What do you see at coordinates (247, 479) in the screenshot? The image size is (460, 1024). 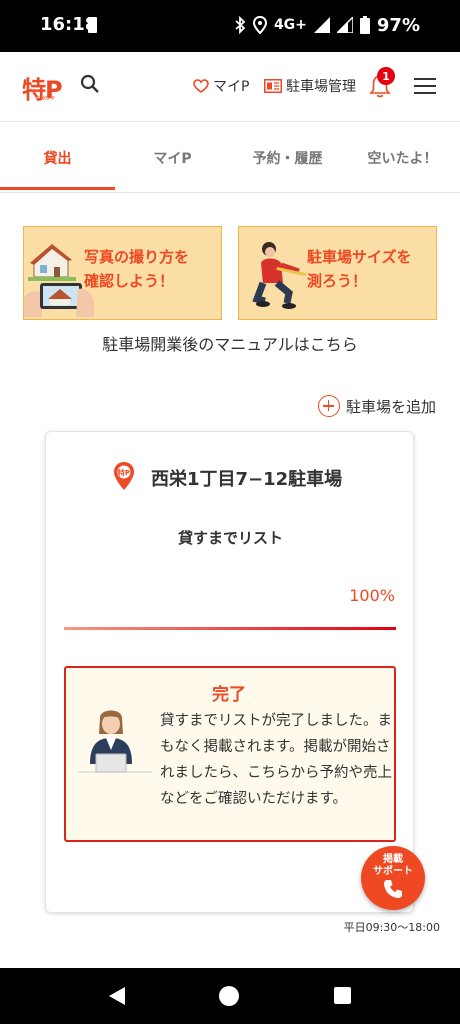 I see `parking-name: 西栄1丁目7−12駐車場` at bounding box center [247, 479].